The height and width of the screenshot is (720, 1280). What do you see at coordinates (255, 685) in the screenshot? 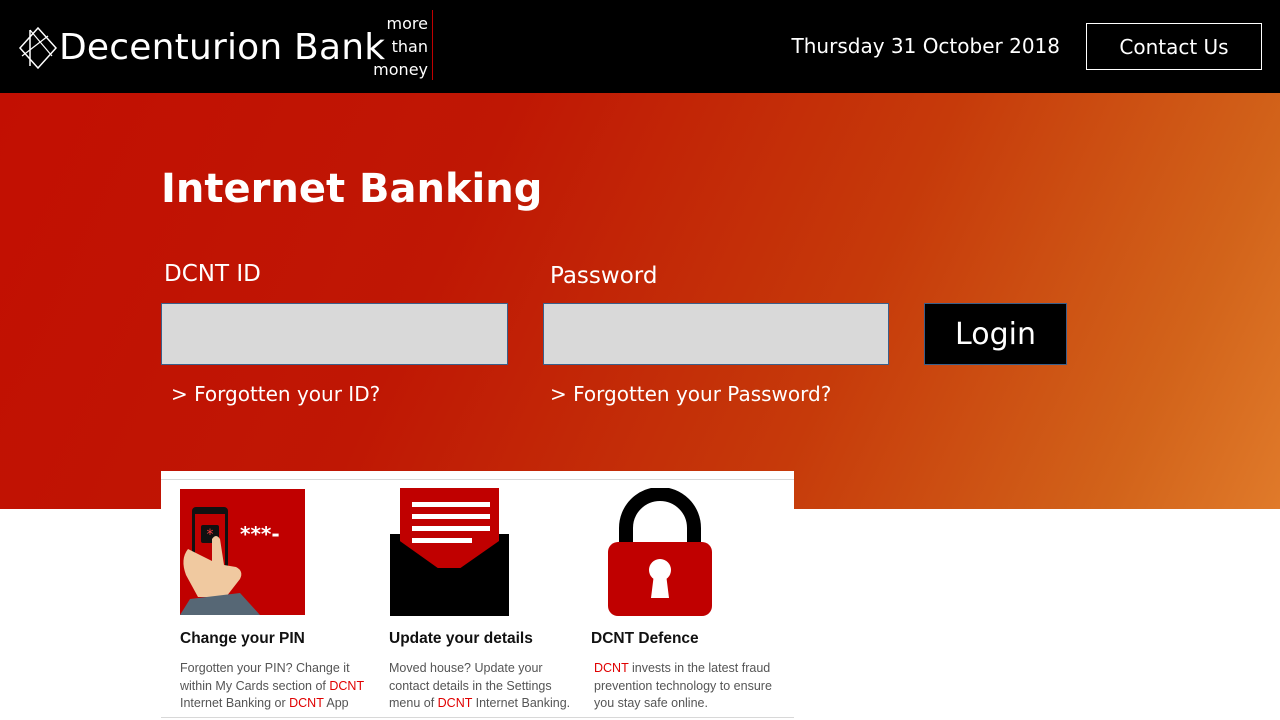
I see `promo-desc-text: within My Cards section of` at bounding box center [255, 685].